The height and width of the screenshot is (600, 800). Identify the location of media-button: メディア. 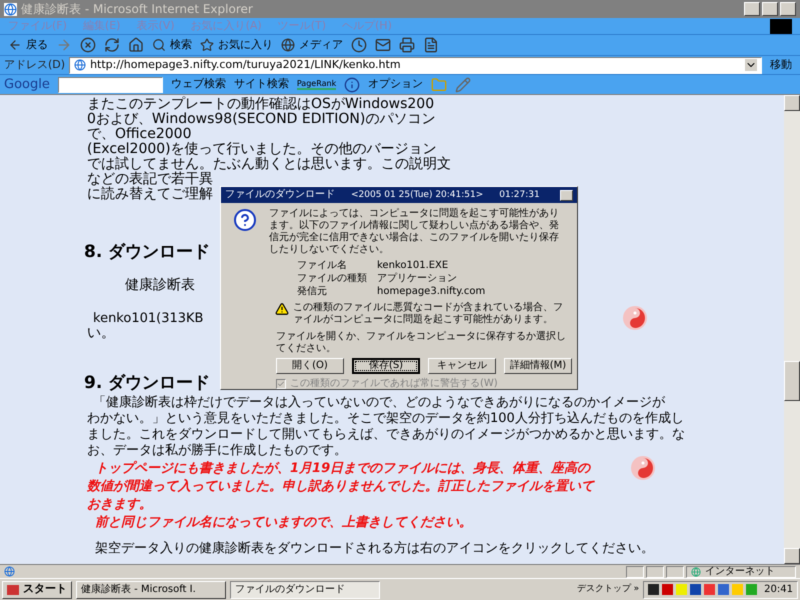
(312, 45).